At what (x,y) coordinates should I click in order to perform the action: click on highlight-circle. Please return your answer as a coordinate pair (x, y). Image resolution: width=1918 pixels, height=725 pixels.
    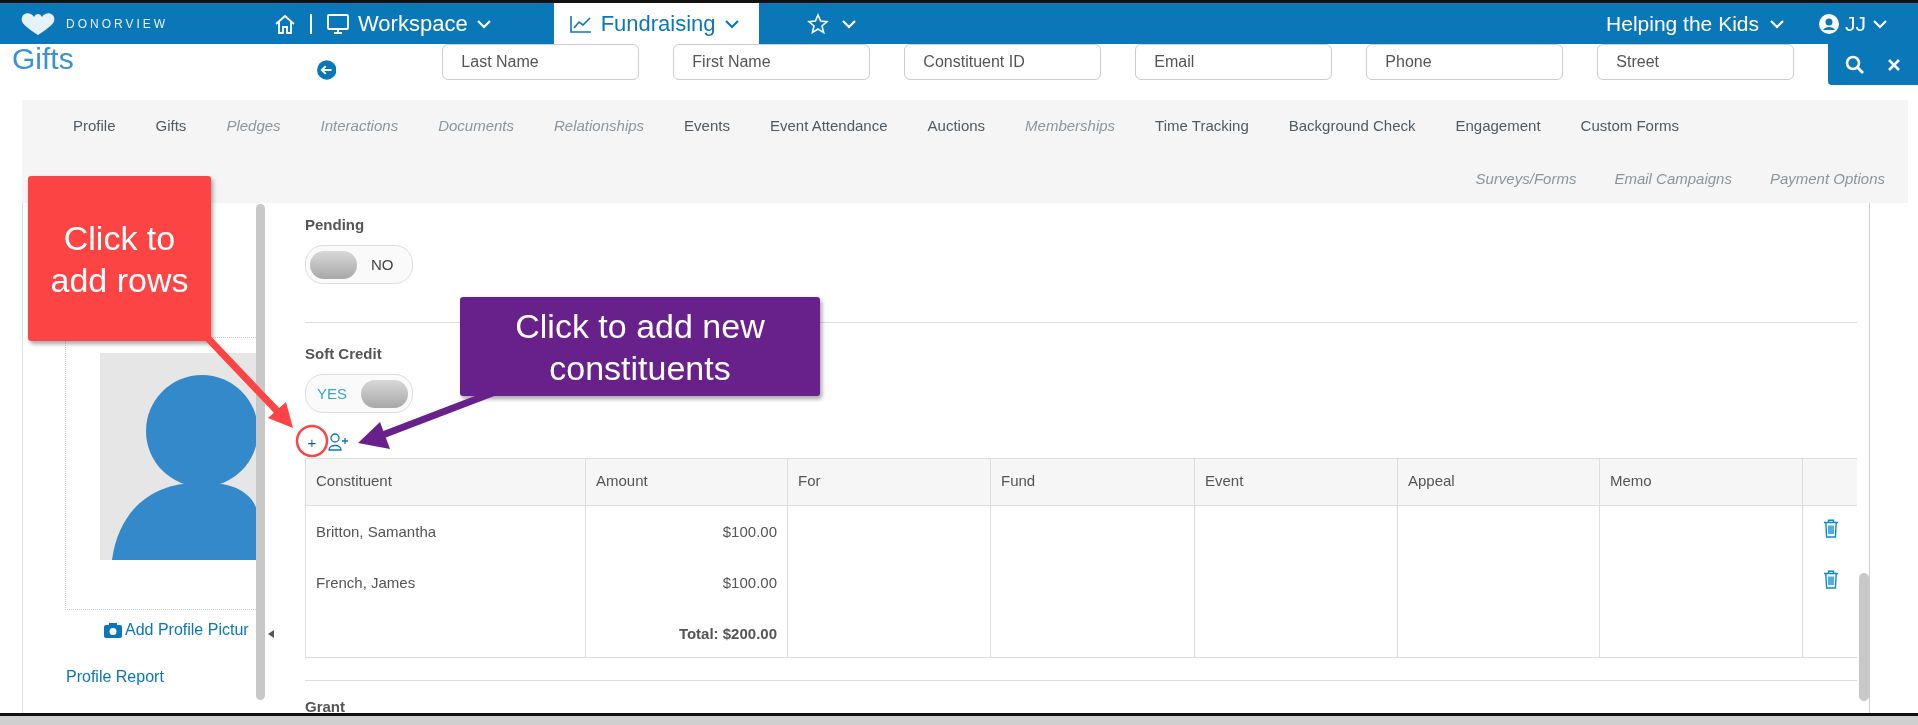
    Looking at the image, I should click on (312, 441).